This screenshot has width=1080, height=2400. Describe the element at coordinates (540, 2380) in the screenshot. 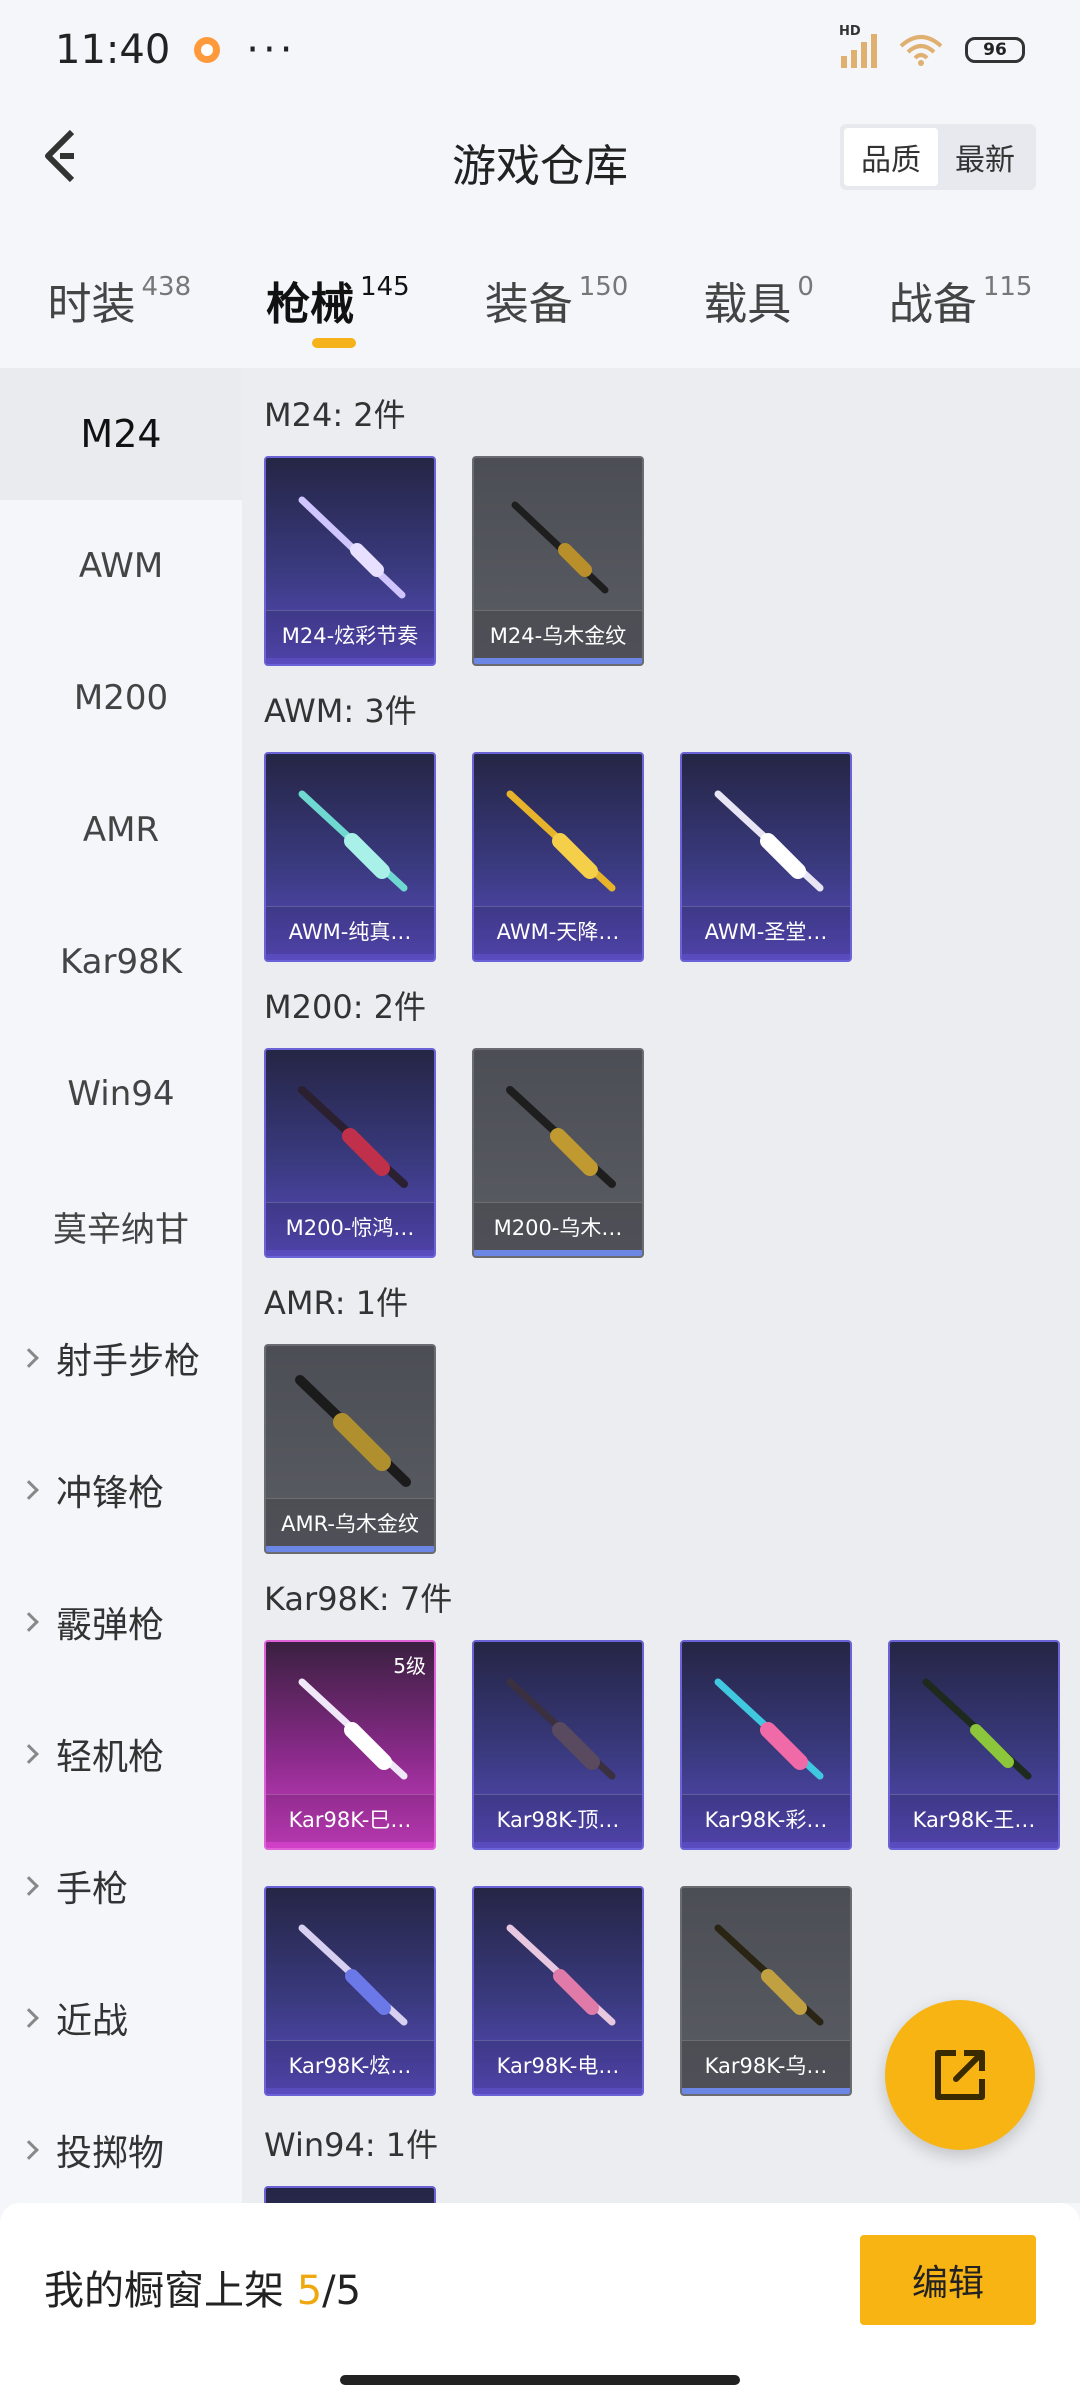

I see `home-indicator` at that location.